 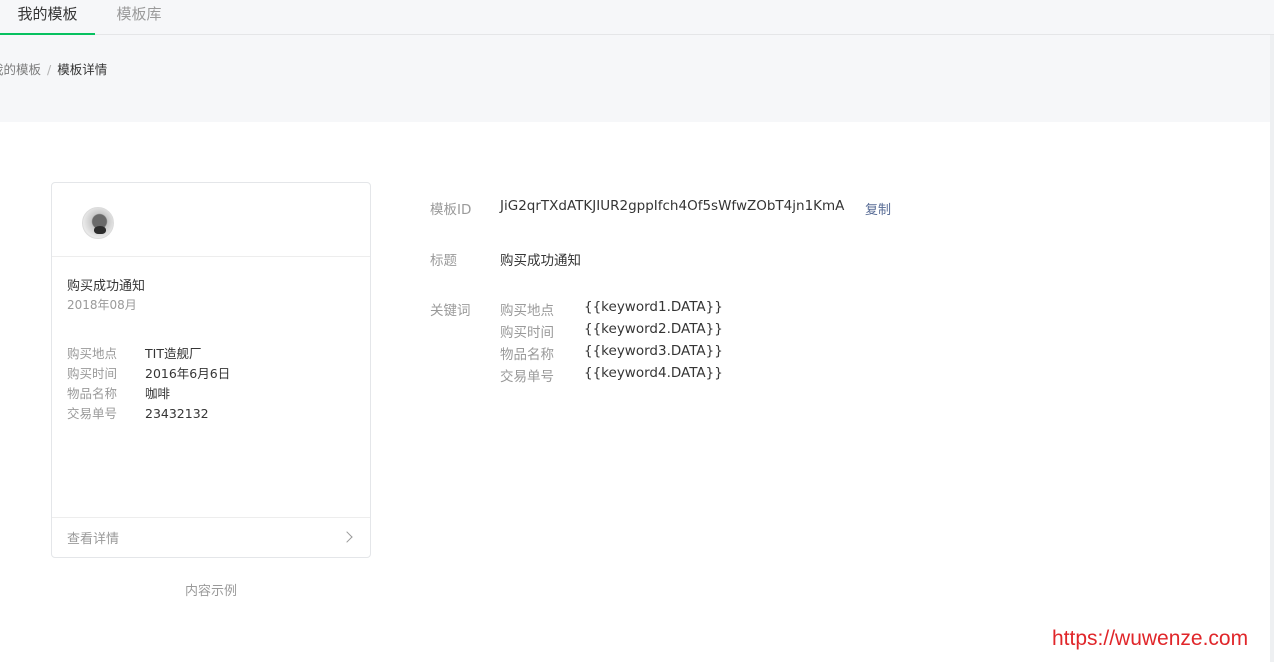 I want to click on preview-field-value: 23432132, so click(x=177, y=413).